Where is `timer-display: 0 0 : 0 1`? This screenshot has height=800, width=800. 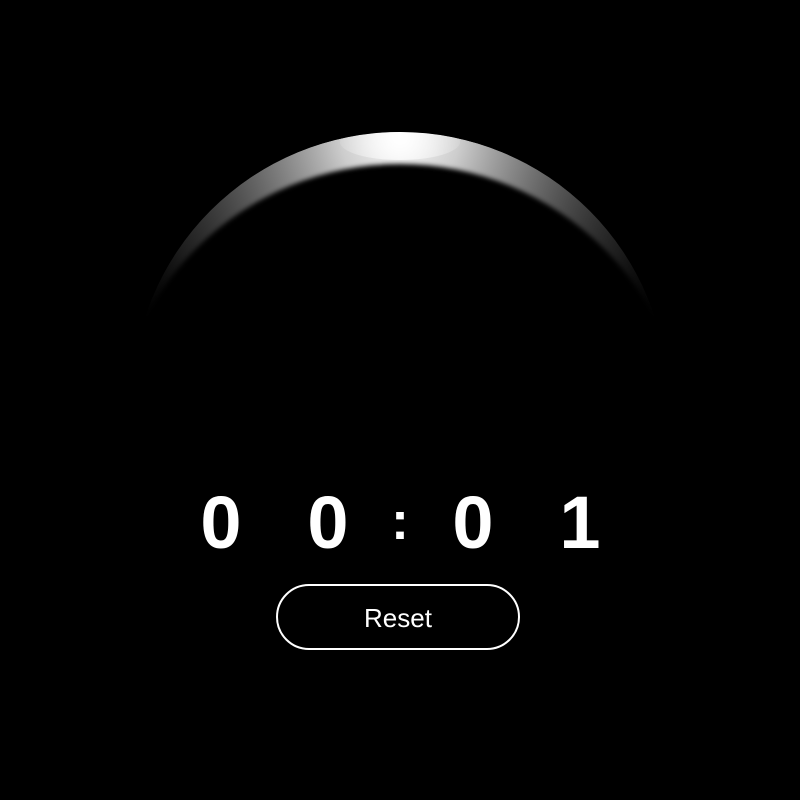
timer-display: 0 0 : 0 1 is located at coordinates (400, 523).